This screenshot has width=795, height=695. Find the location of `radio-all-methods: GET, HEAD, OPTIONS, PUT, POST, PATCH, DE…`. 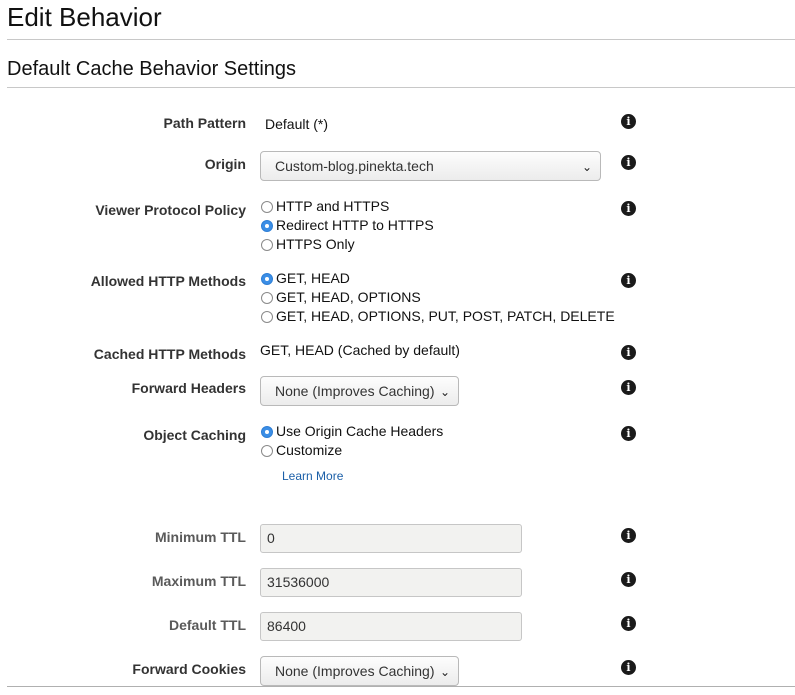

radio-all-methods: GET, HEAD, OPTIONS, PUT, POST, PATCH, DE… is located at coordinates (438, 316).